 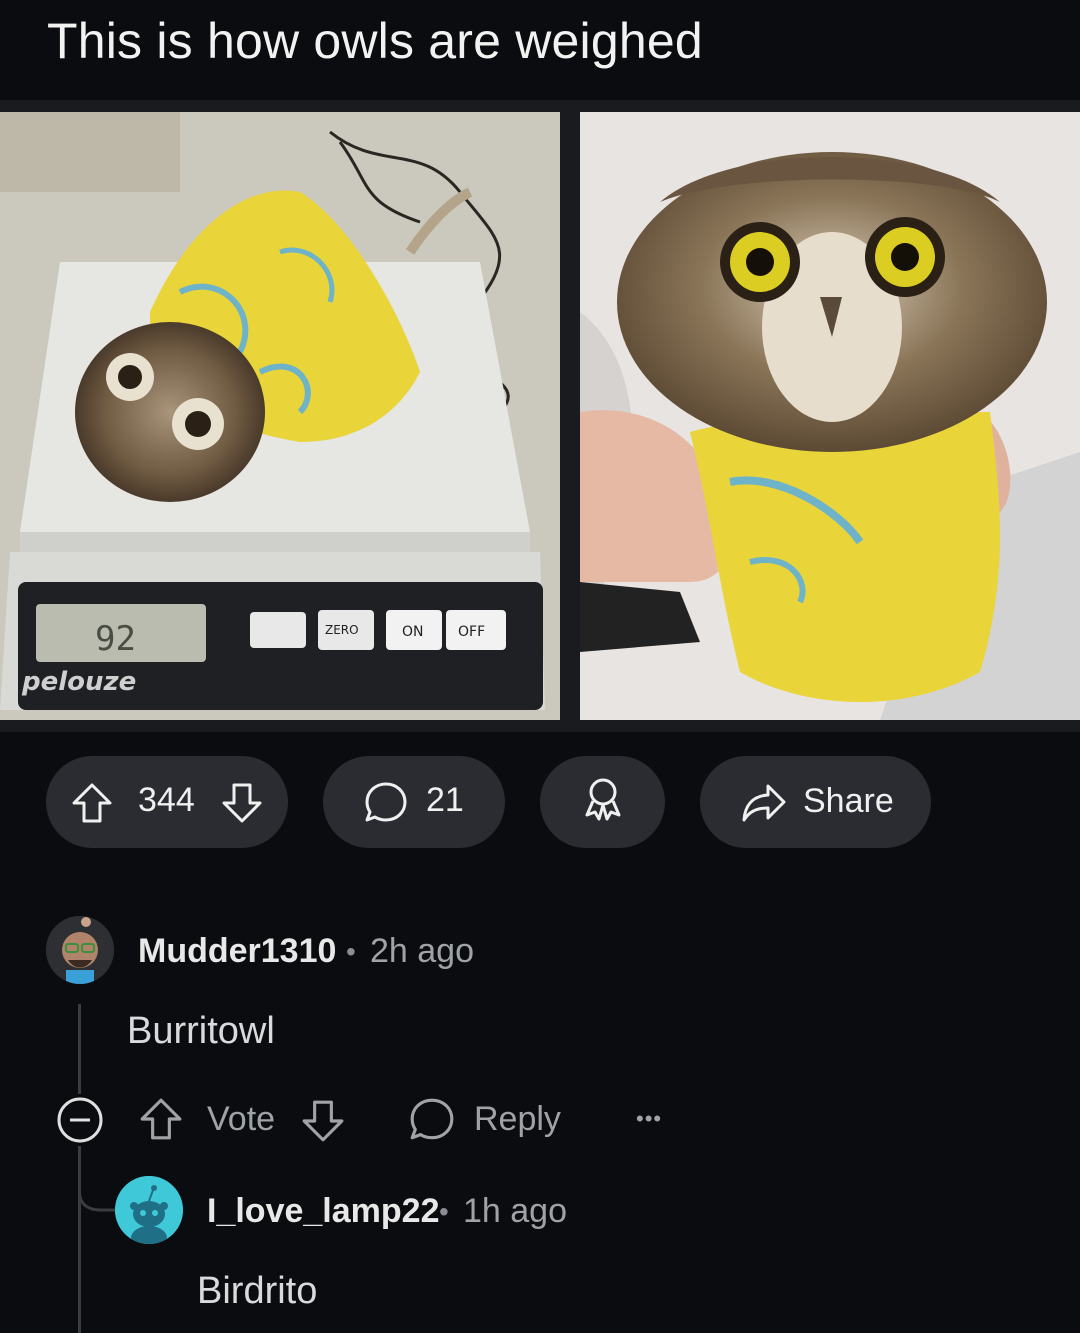 I want to click on reply-bubble-icon, so click(x=432, y=1122).